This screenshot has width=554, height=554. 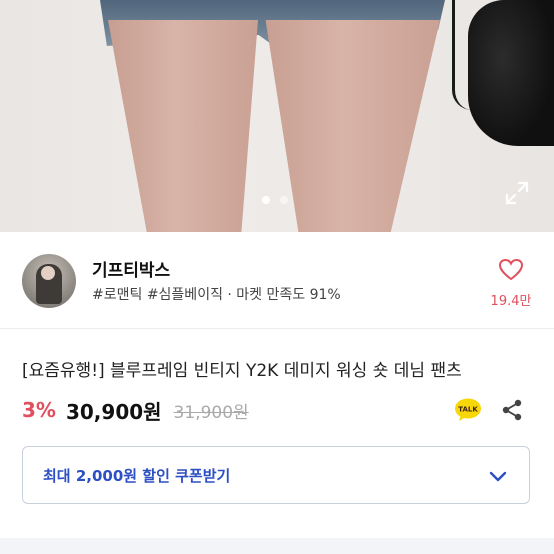 I want to click on share-button, so click(x=512, y=410).